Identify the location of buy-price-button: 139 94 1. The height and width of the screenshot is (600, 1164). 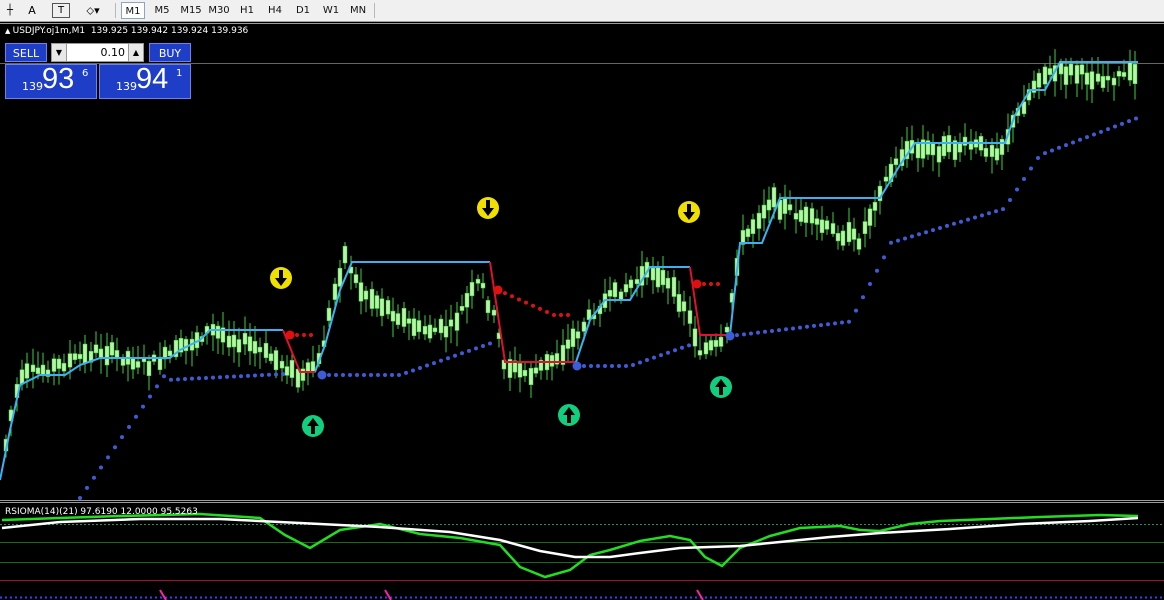
(145, 81).